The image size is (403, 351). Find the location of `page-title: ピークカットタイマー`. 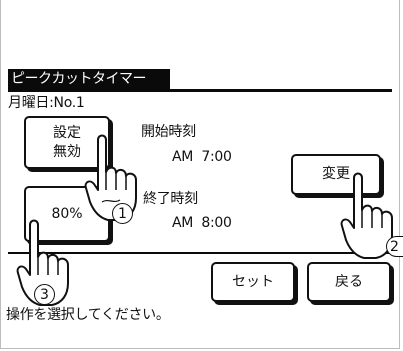

page-title: ピークカットタイマー is located at coordinates (89, 79).